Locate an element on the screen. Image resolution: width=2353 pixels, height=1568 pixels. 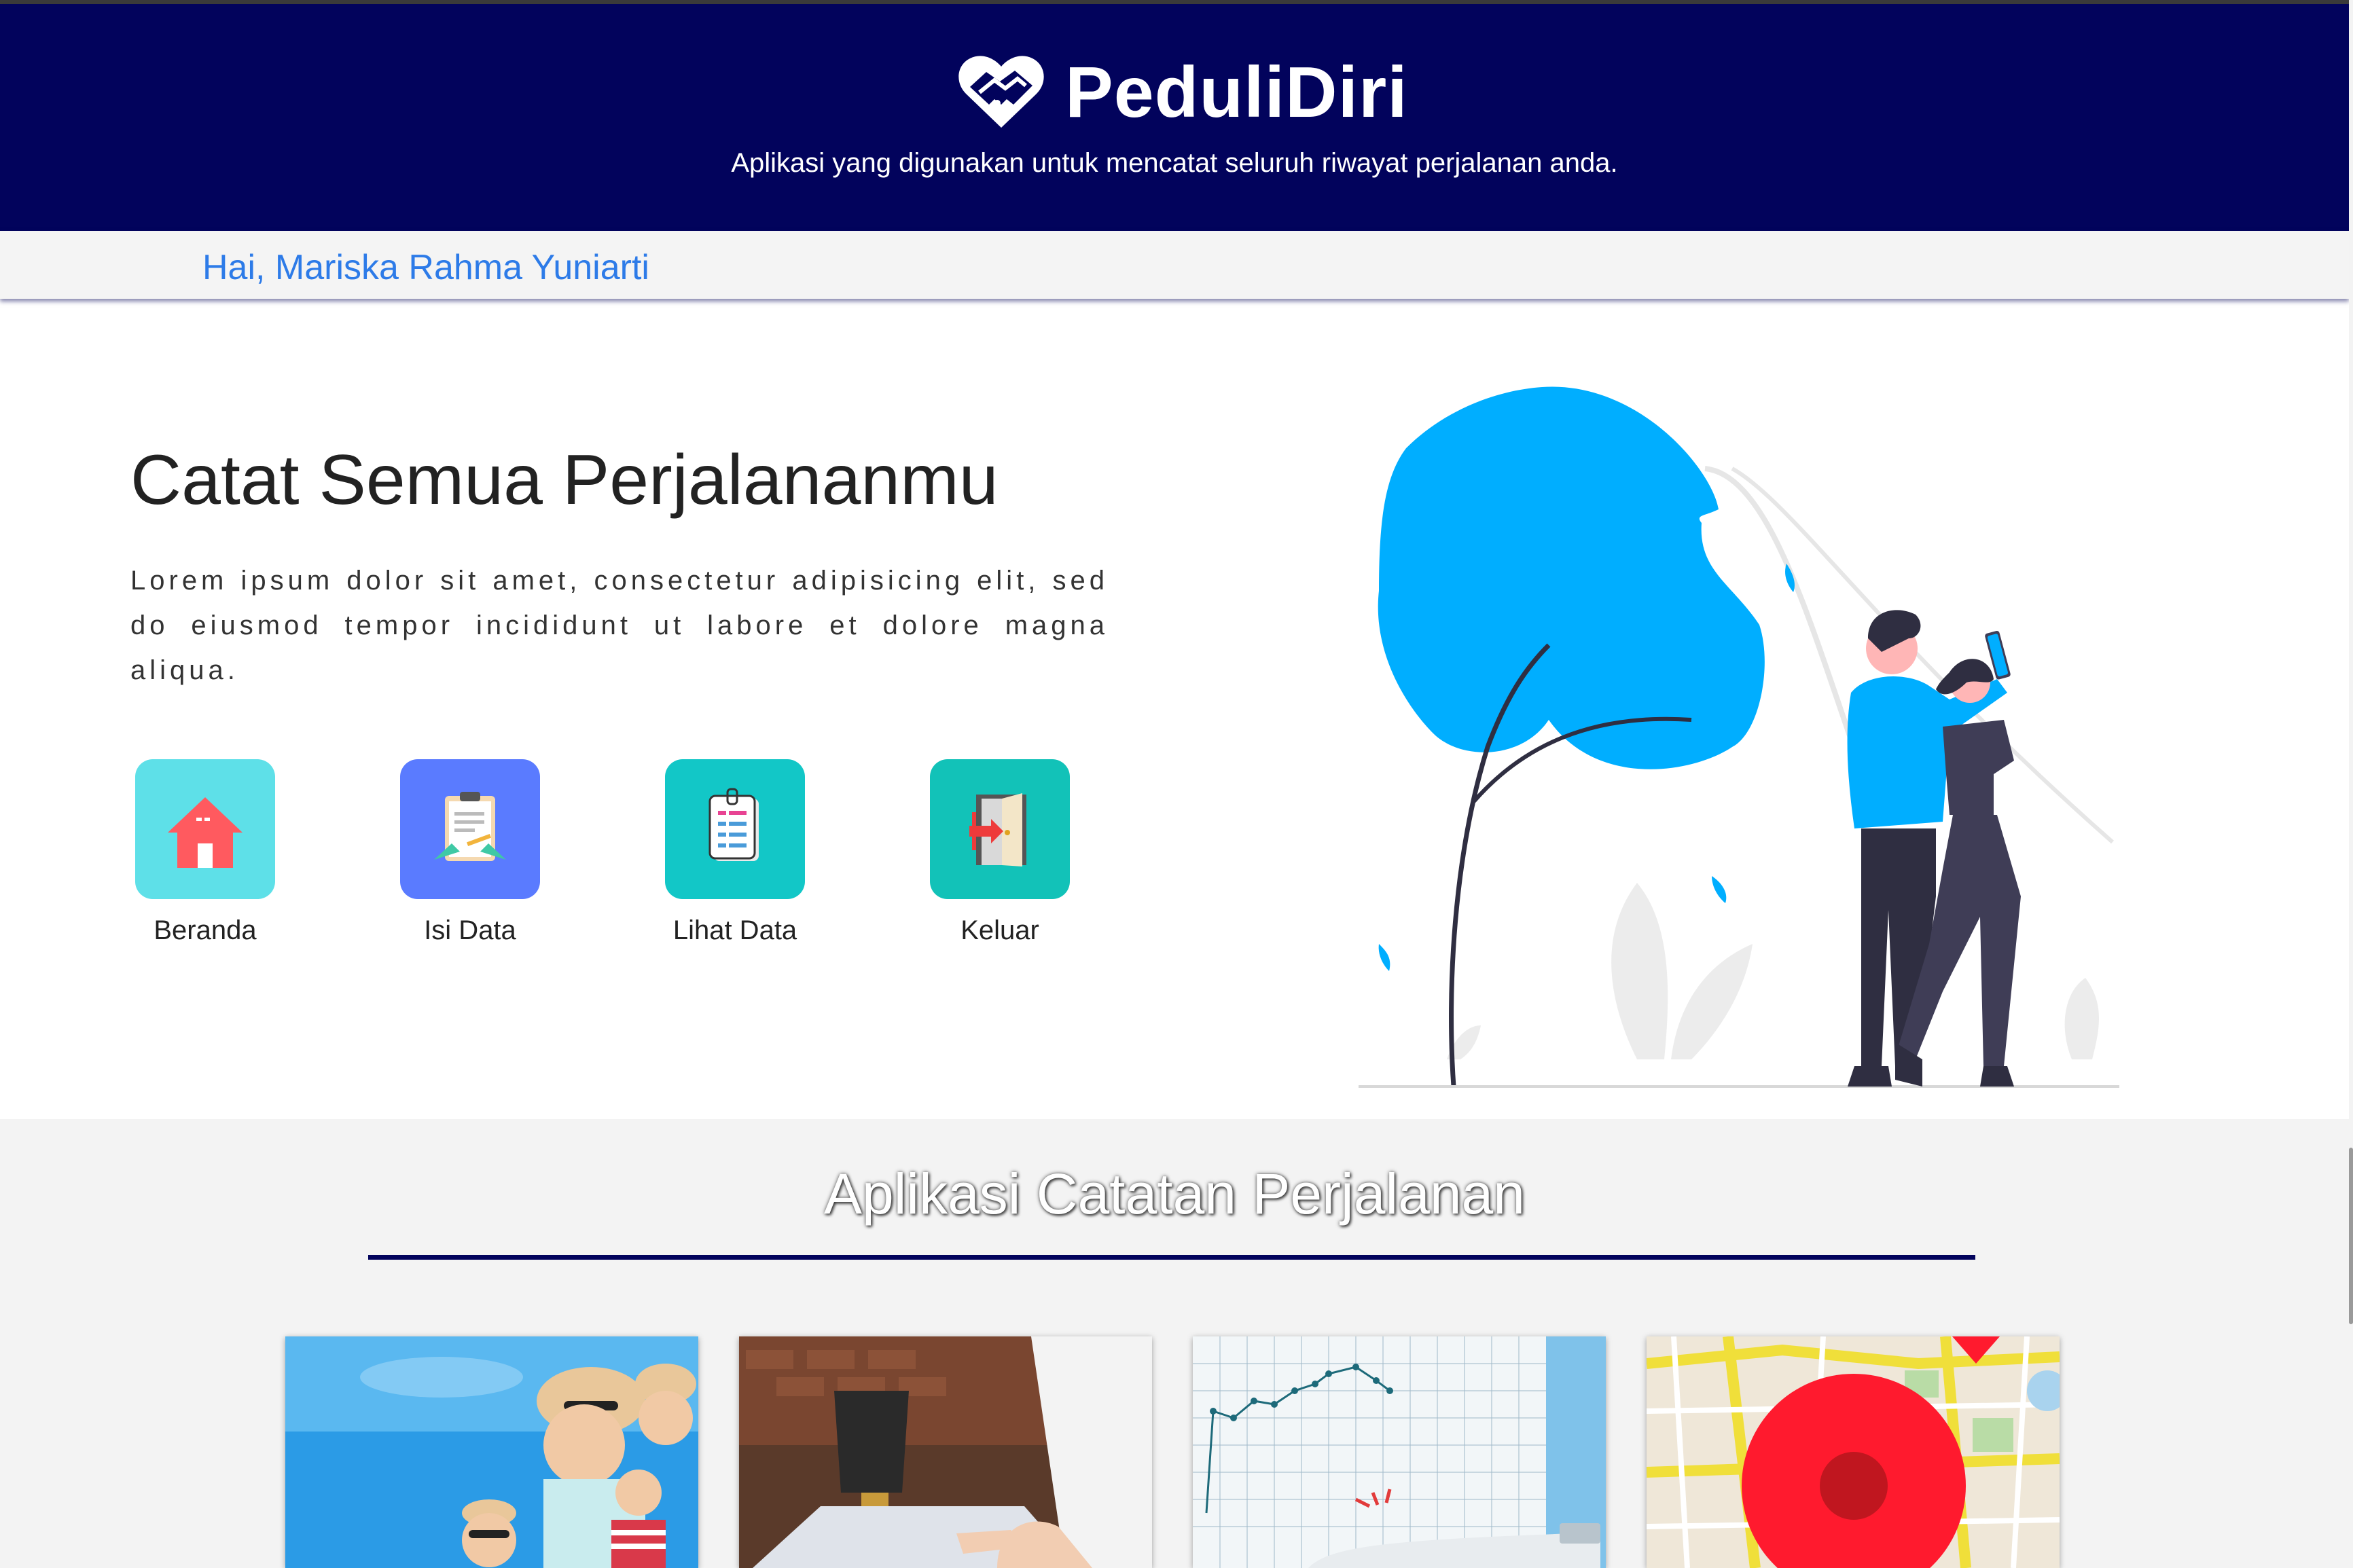
menu-item-beranda: Beranda is located at coordinates (205, 853).